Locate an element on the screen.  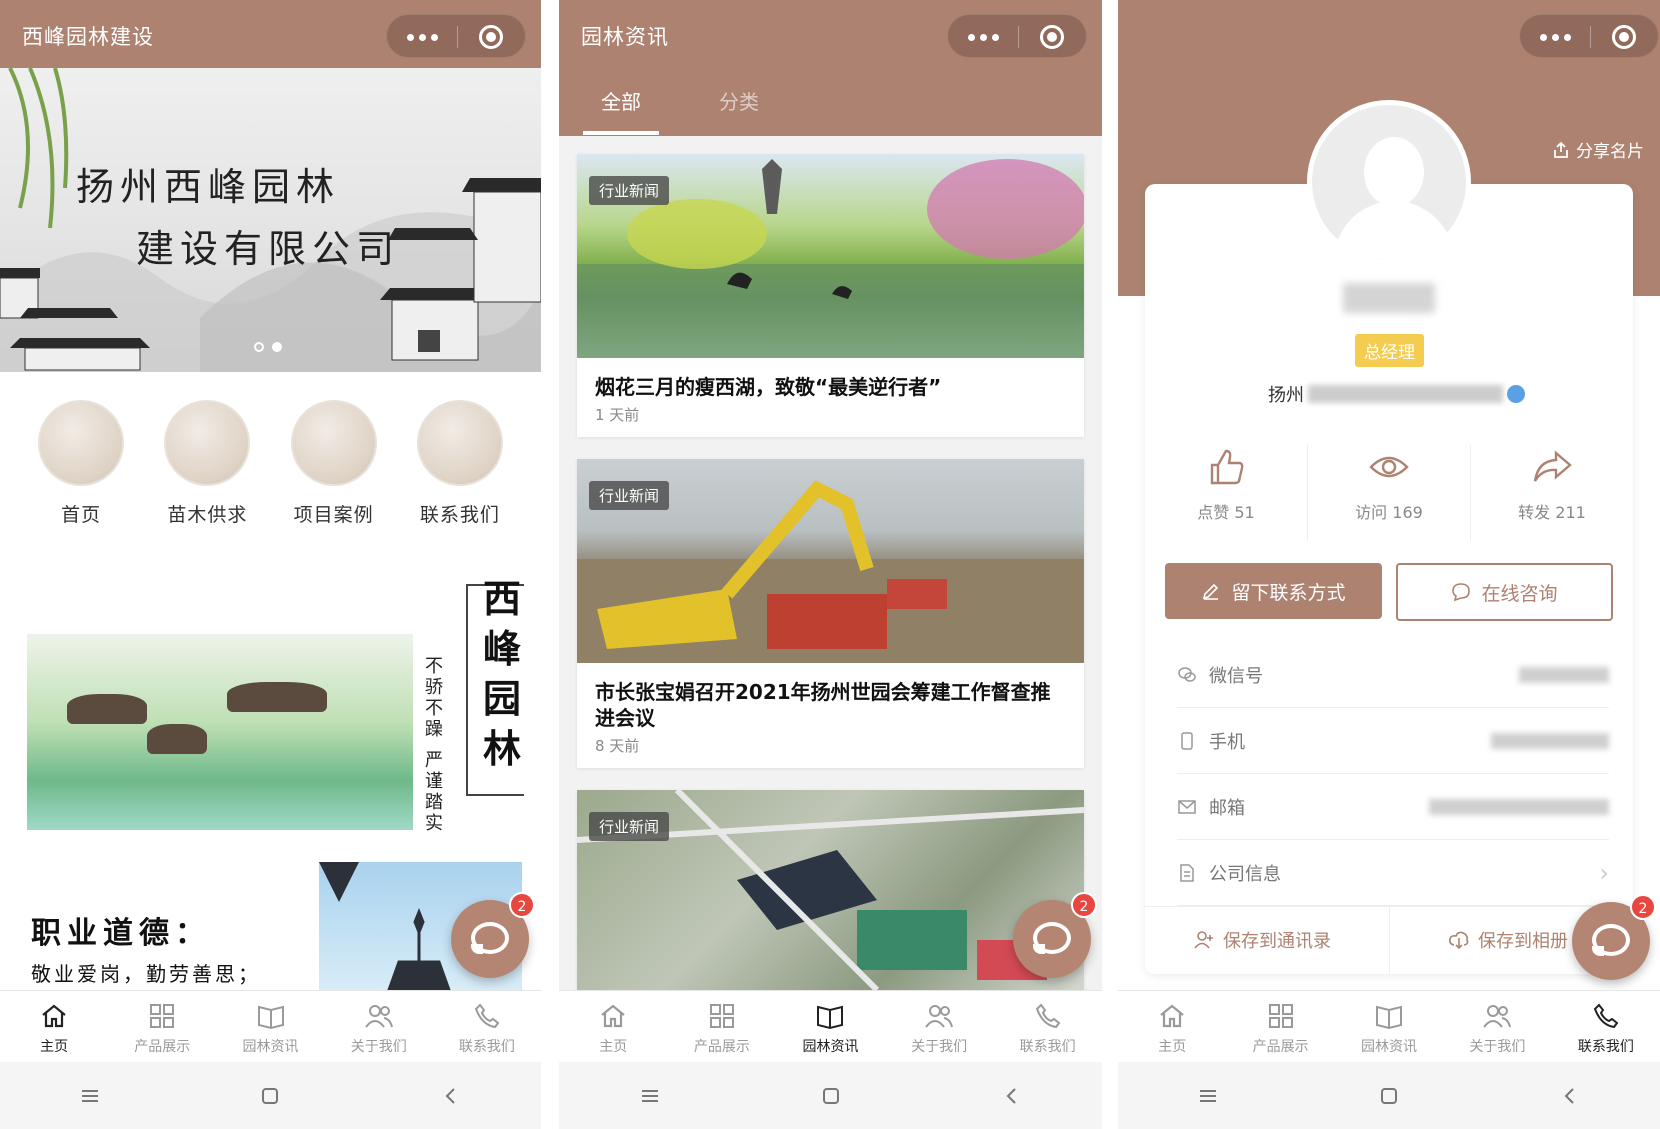
slogan-char: 躁 is located at coordinates (434, 729).